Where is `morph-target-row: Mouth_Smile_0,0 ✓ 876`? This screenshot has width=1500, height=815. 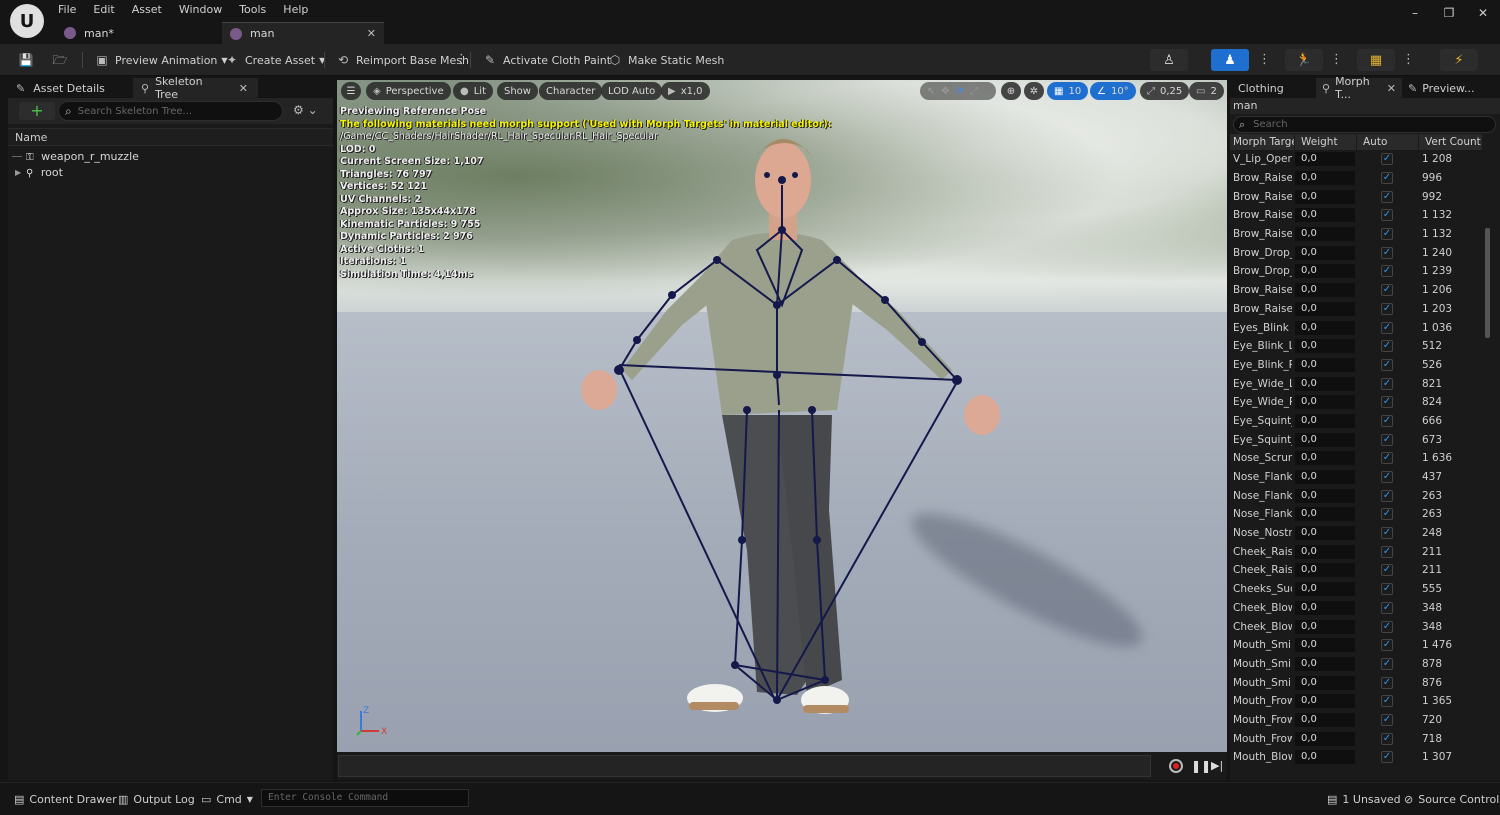
morph-target-row: Mouth_Smile_0,0 ✓ 876 is located at coordinates (1356, 682).